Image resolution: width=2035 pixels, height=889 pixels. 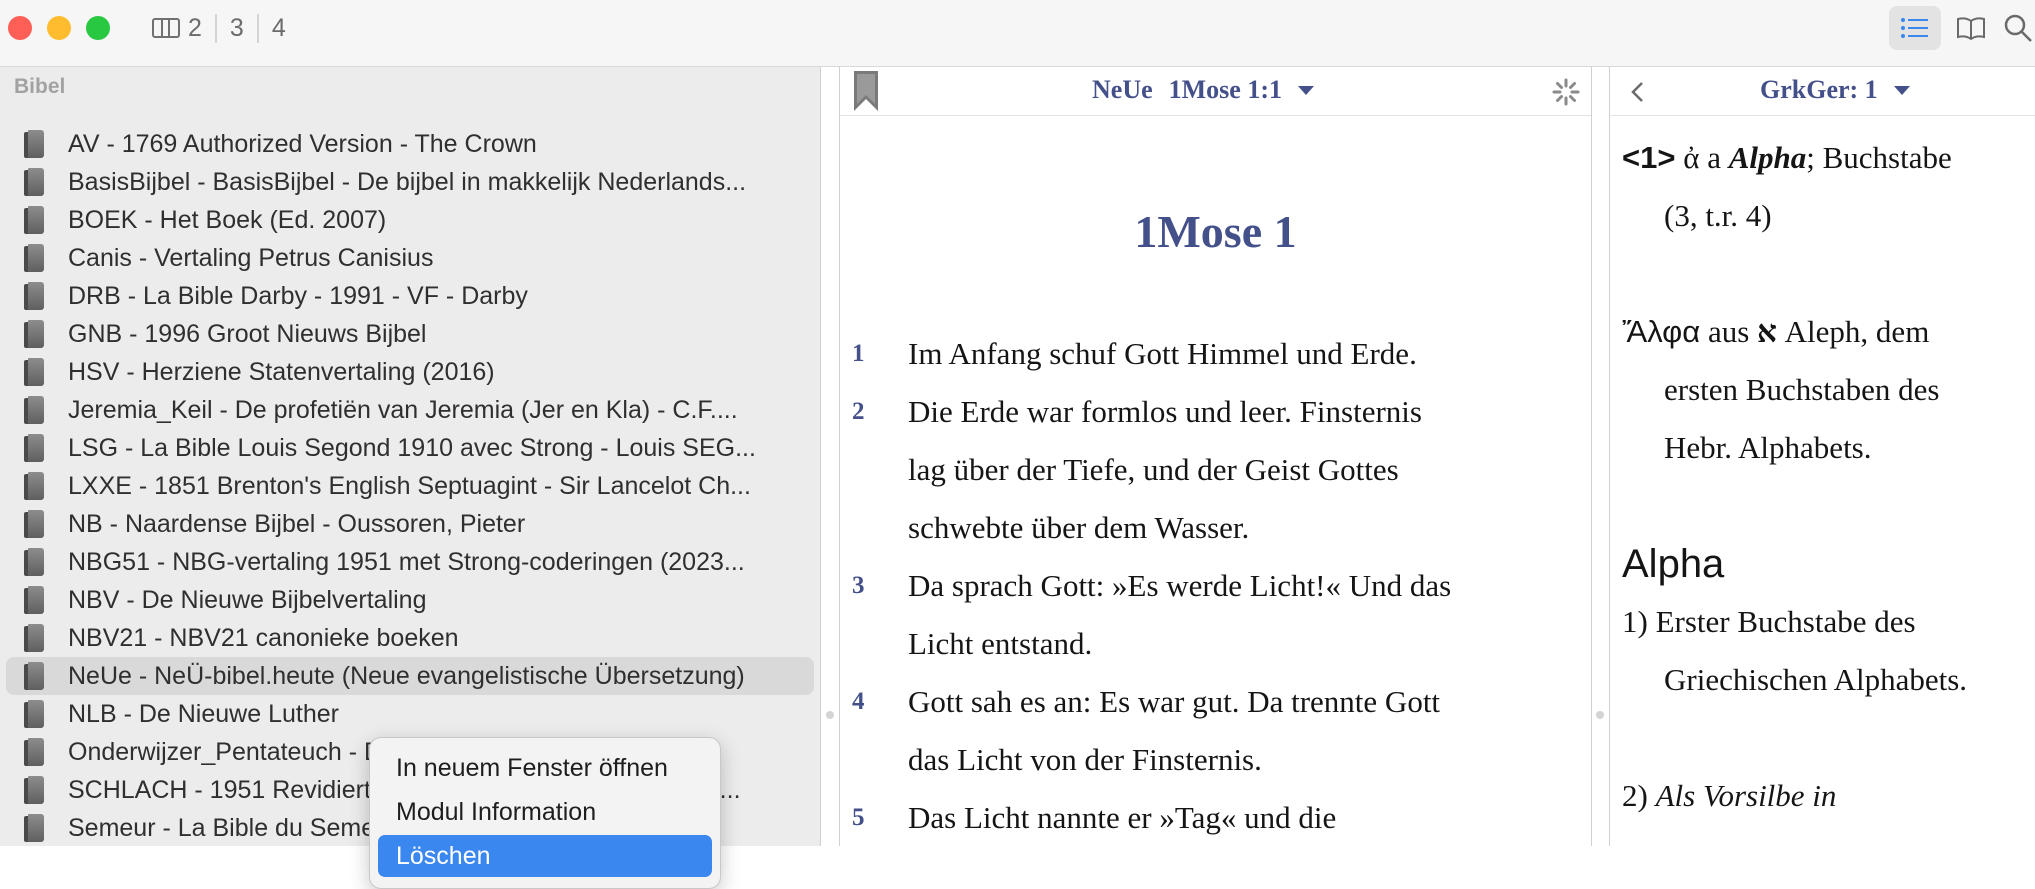 What do you see at coordinates (281, 371) in the screenshot?
I see `module-label: HSV - Herziene Statenvertaling (2016)` at bounding box center [281, 371].